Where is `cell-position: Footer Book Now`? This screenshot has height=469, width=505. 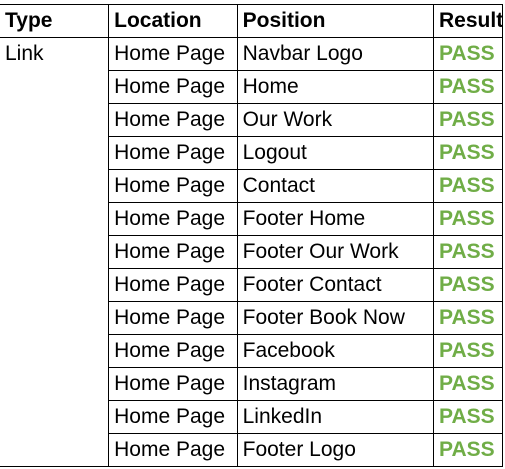 cell-position: Footer Book Now is located at coordinates (336, 318).